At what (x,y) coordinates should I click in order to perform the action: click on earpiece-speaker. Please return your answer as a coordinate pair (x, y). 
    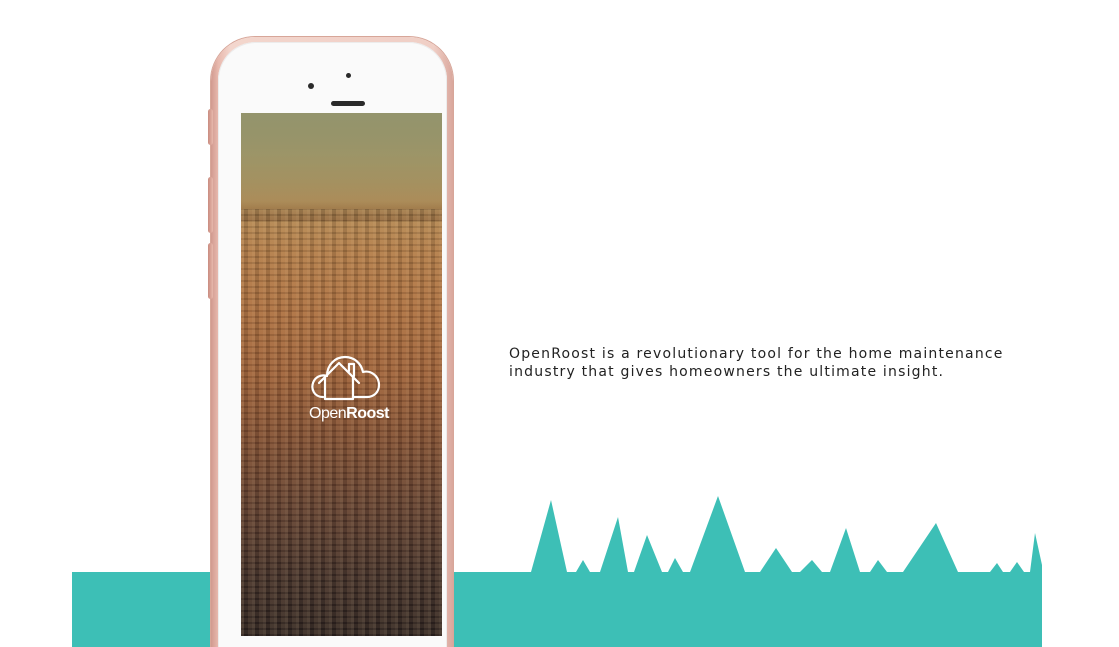
    Looking at the image, I should click on (348, 103).